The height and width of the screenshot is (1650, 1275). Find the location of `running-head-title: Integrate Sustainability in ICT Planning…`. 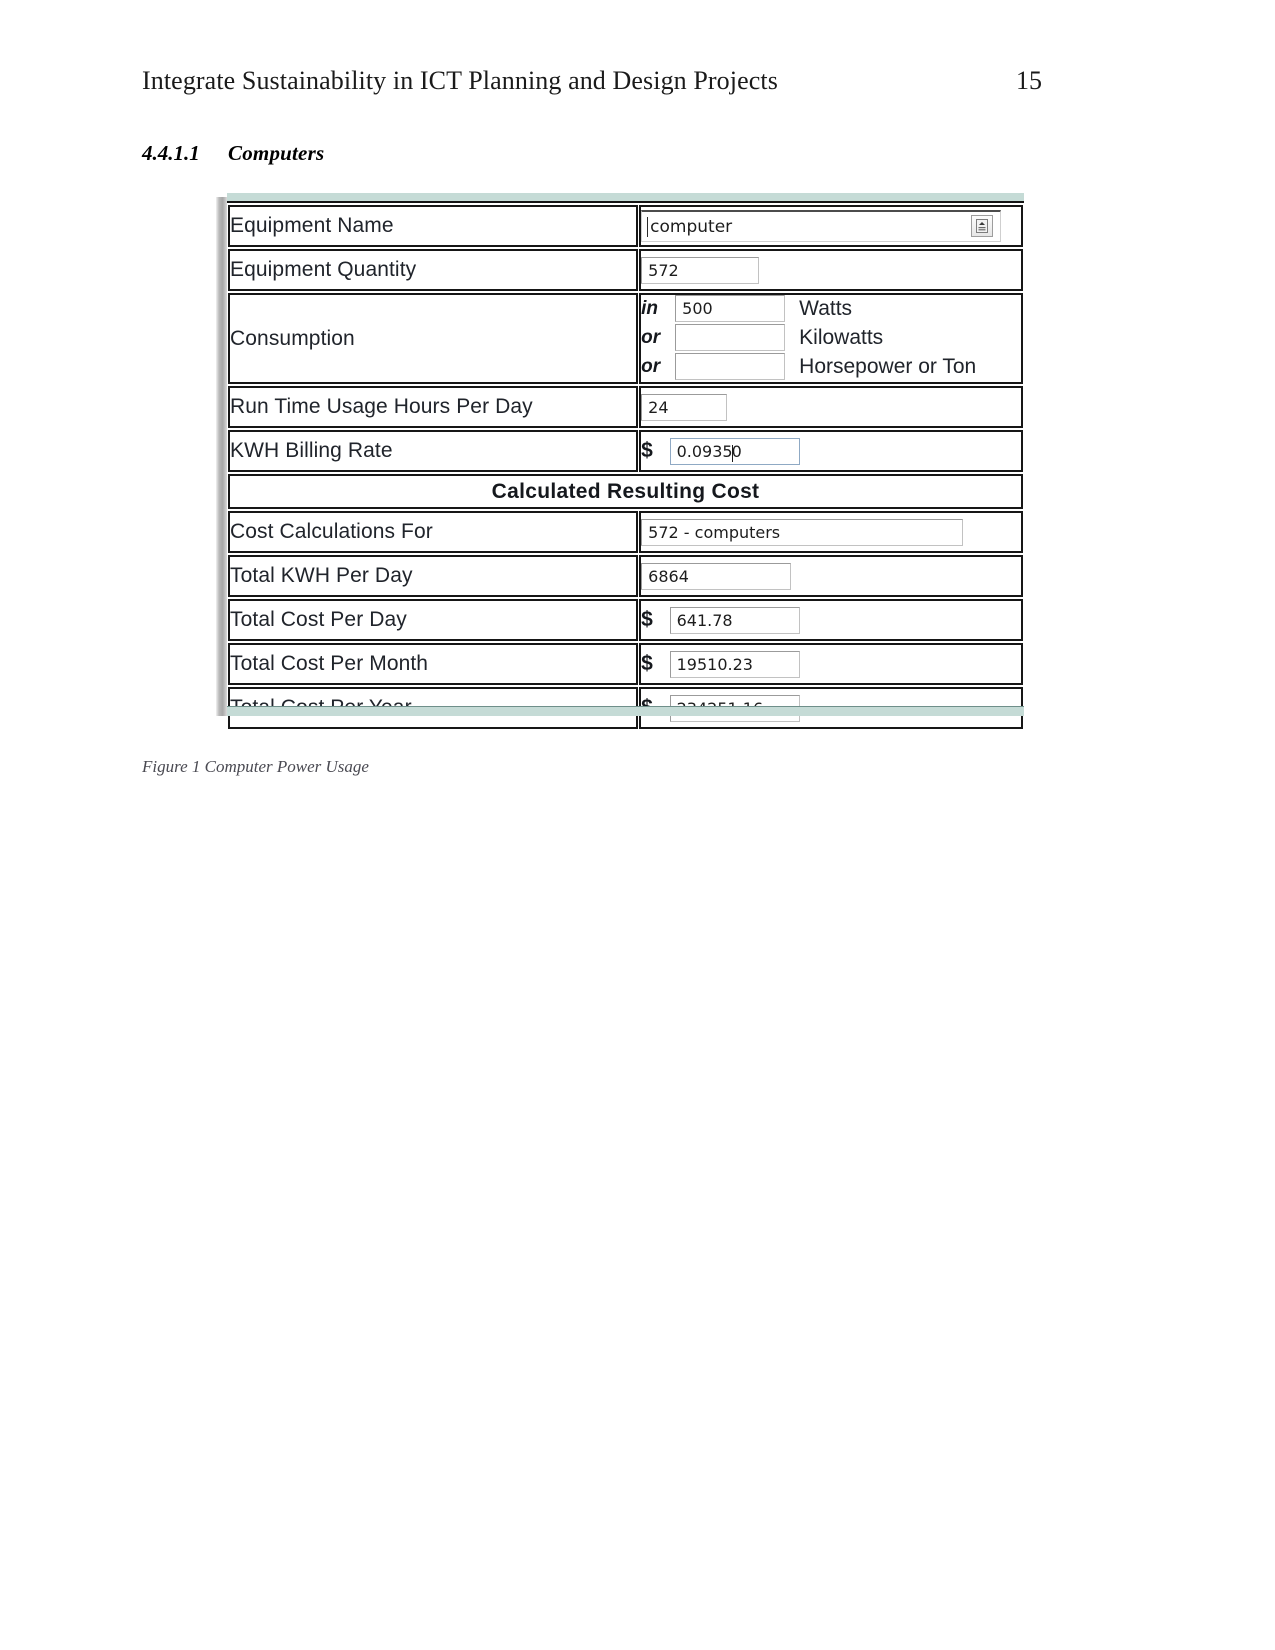

running-head-title: Integrate Sustainability in ICT Planning… is located at coordinates (460, 80).